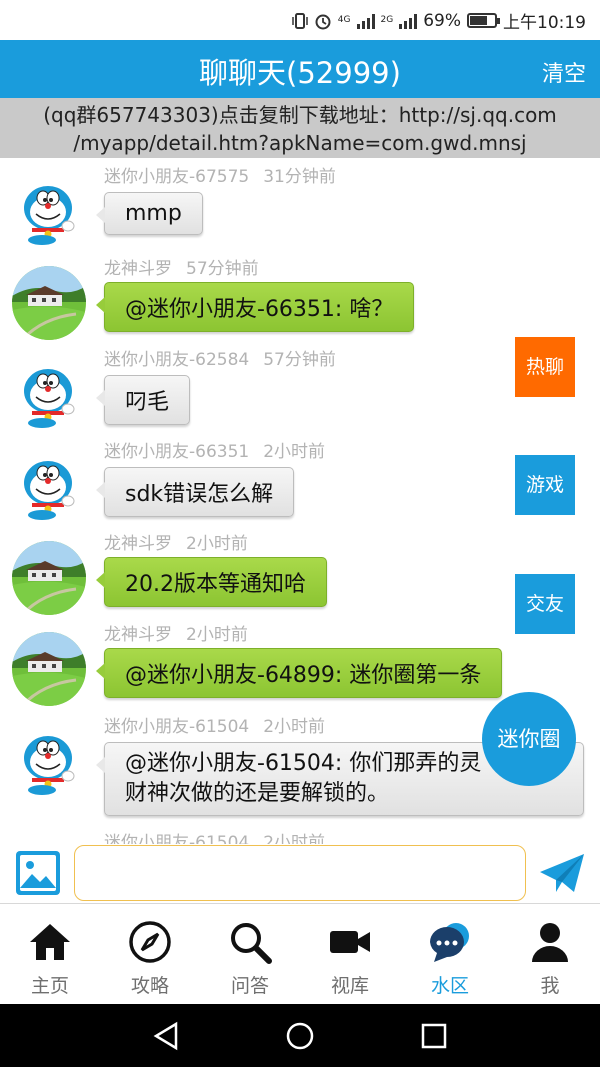 This screenshot has width=600, height=1067. Describe the element at coordinates (323, 21) in the screenshot. I see `alarm-icon` at that location.